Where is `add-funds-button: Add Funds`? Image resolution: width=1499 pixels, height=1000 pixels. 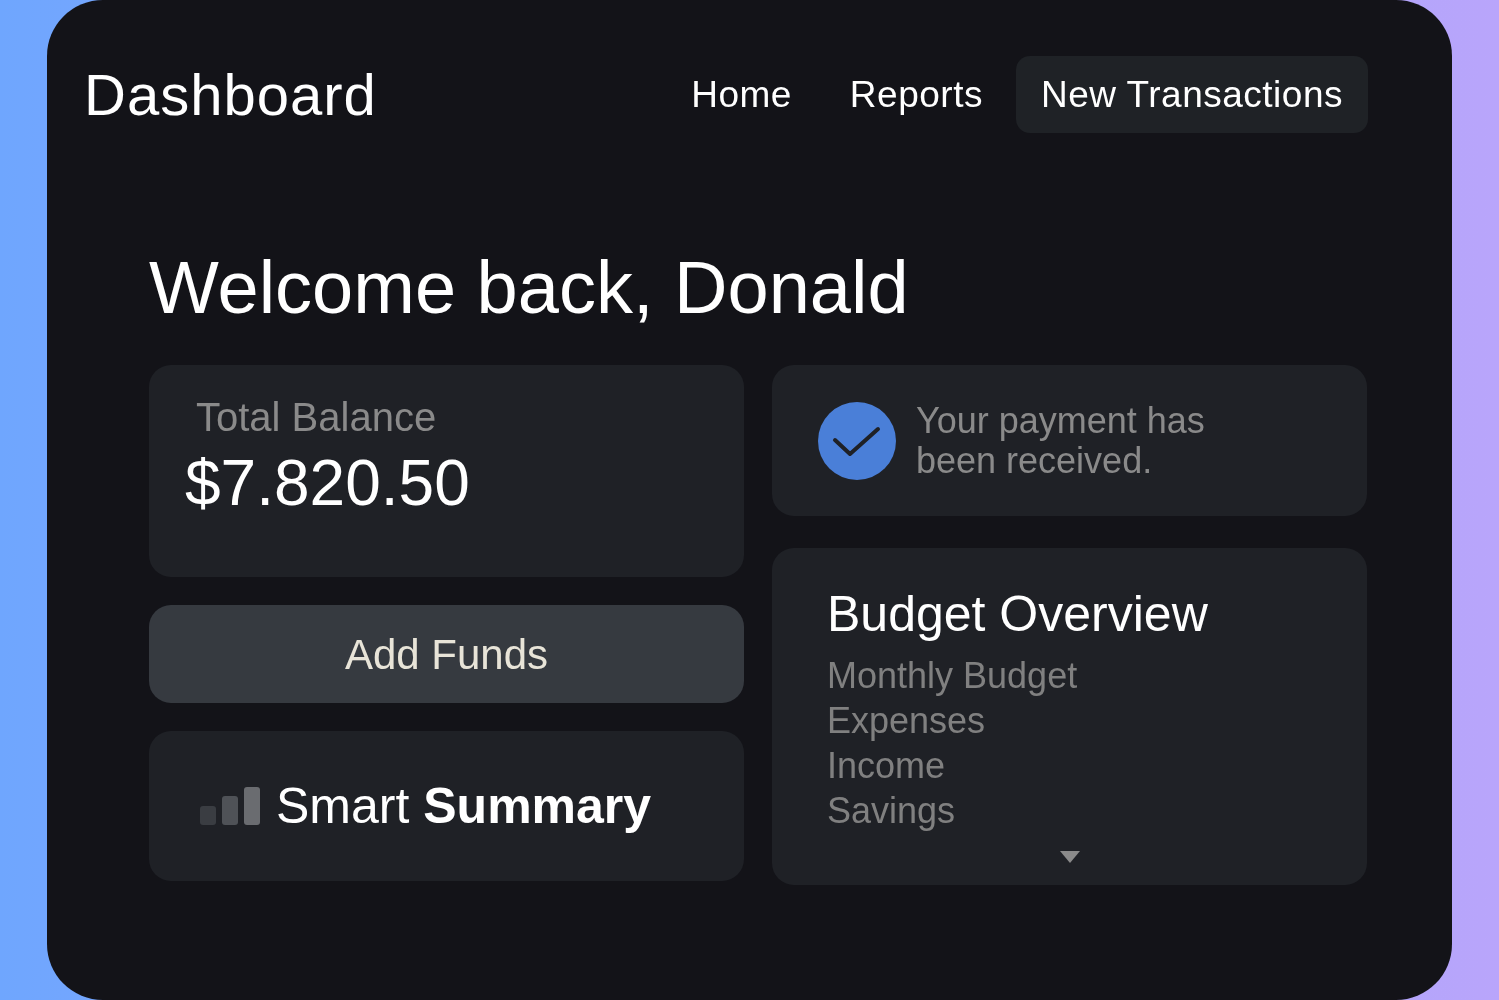
add-funds-button: Add Funds is located at coordinates (446, 654).